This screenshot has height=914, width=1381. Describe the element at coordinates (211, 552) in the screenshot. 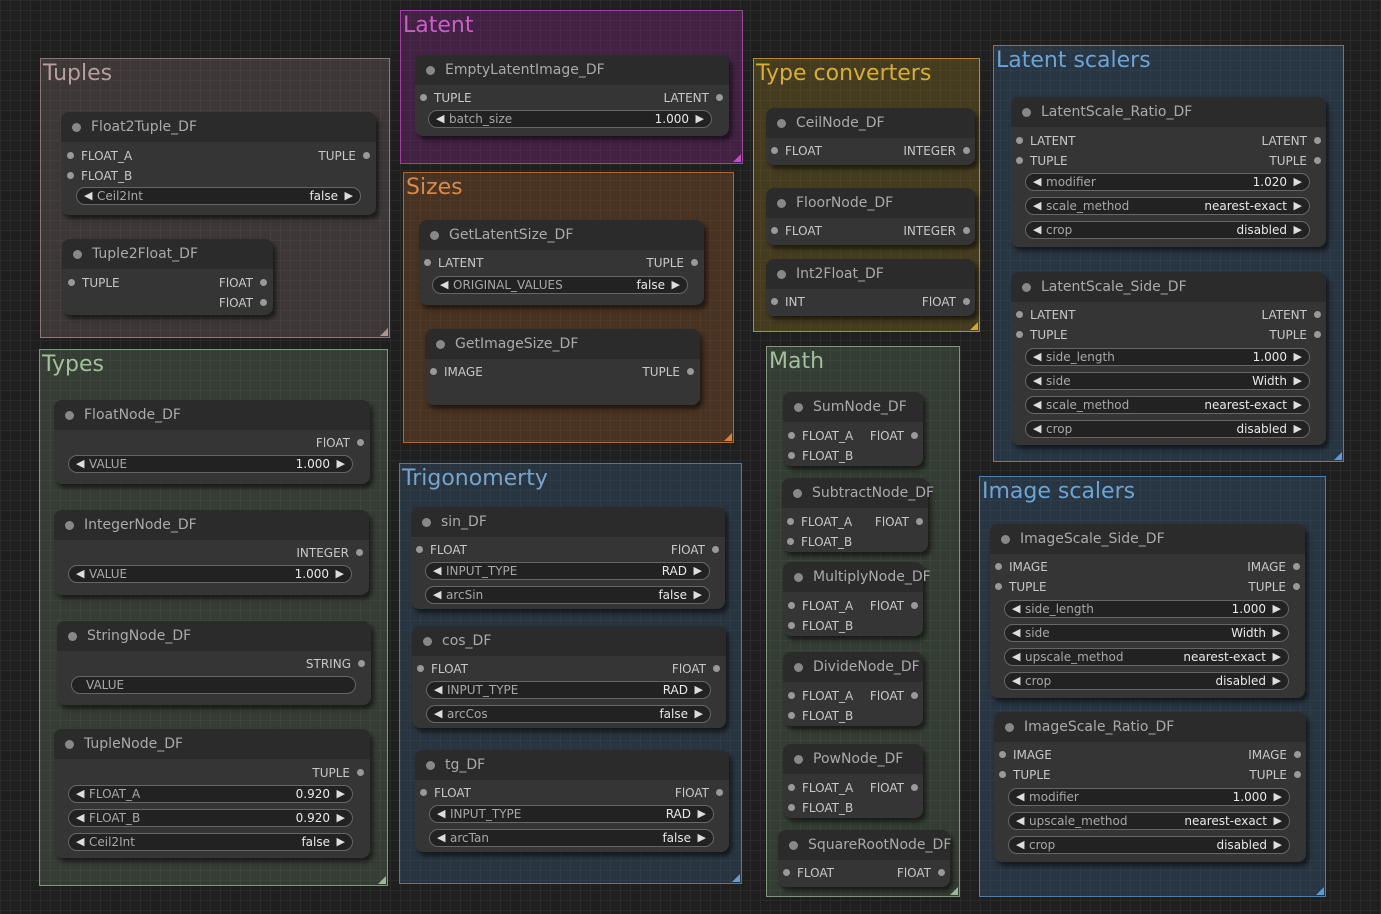

I see `node-integernode: IntegerNode_DF INTEGER ◀ VALUE 1.000 ▶` at that location.